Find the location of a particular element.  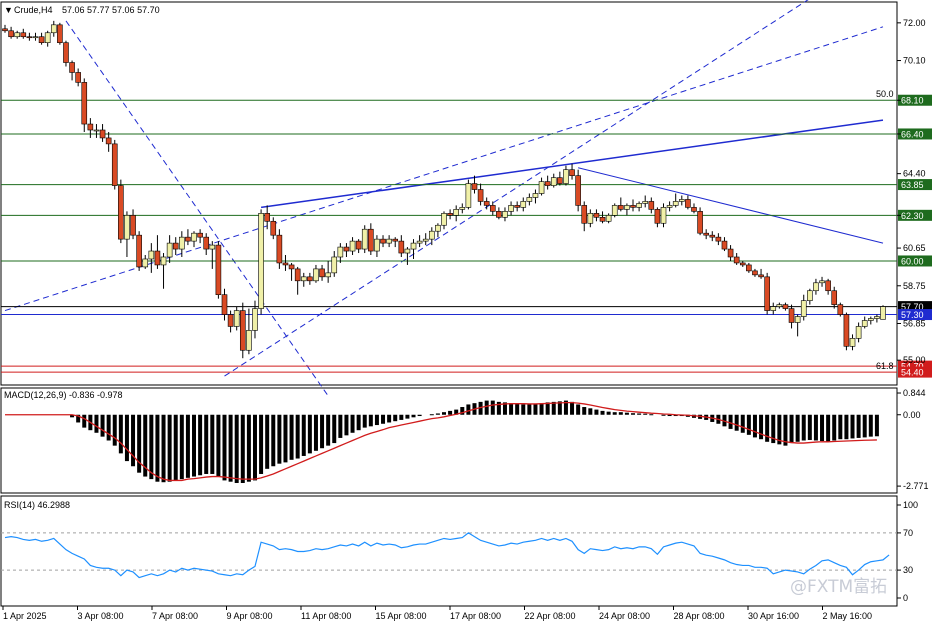

time-axis-label: 3 Apr 08:00 is located at coordinates (101, 616).